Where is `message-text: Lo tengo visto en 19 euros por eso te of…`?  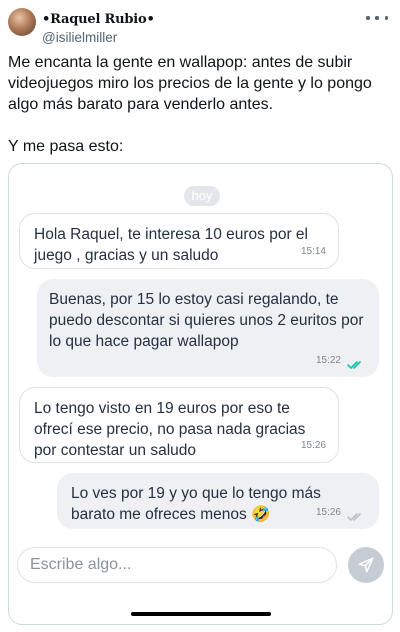 message-text: Lo tengo visto en 19 euros por eso te of… is located at coordinates (170, 429).